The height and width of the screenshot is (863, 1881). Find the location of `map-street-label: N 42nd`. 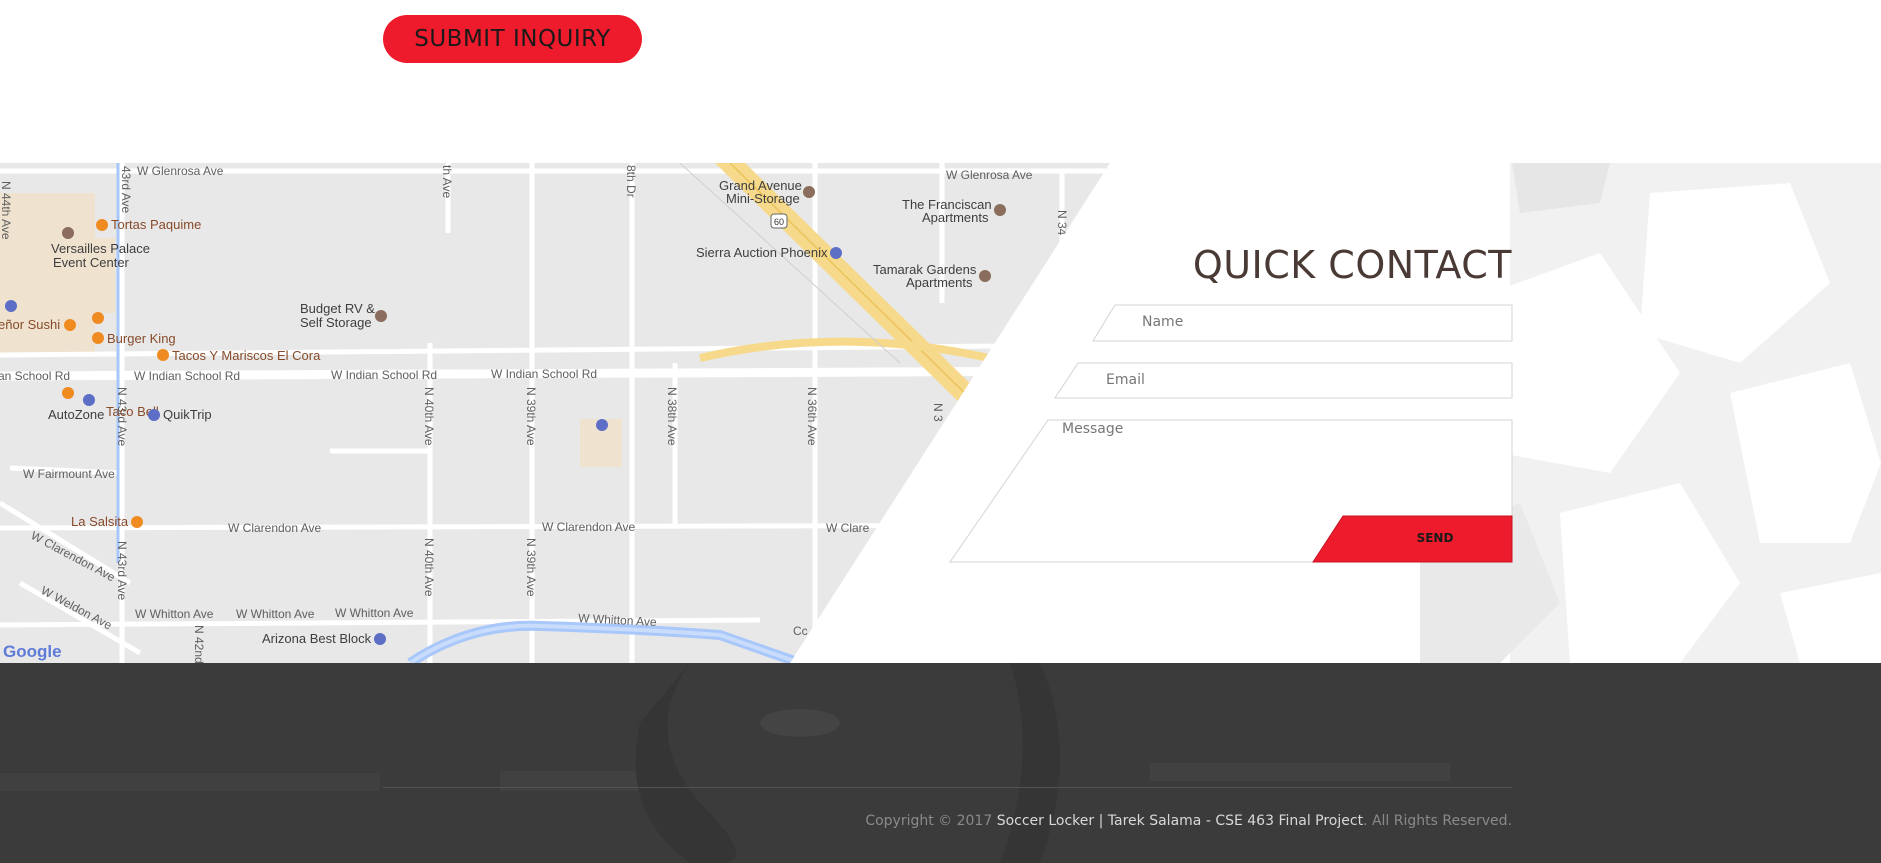

map-street-label: N 42nd is located at coordinates (199, 644).